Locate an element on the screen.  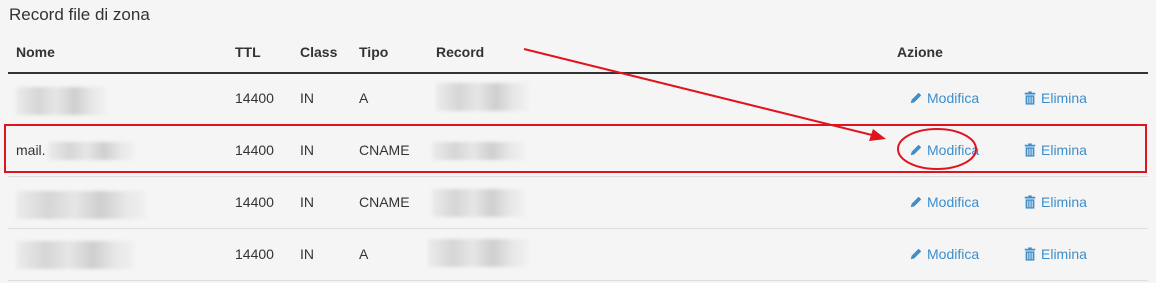
record-name-prefix: mail. is located at coordinates (31, 150).